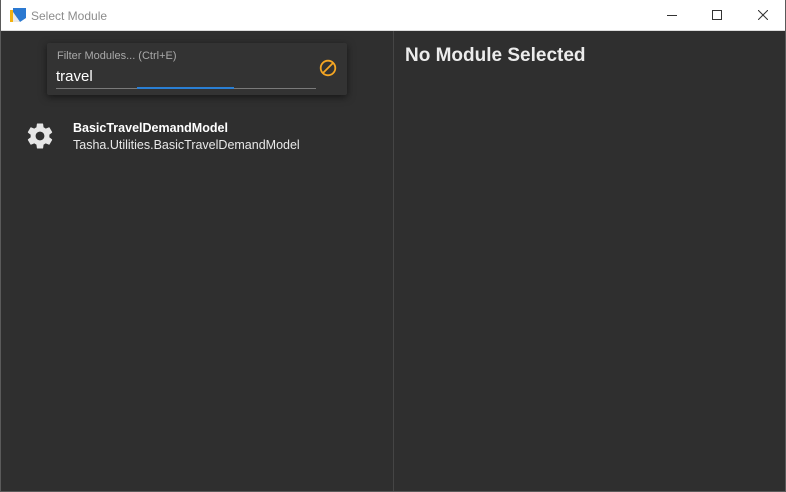 This screenshot has height=492, width=786. I want to click on module-name: BasicTravelDemandModel, so click(150, 128).